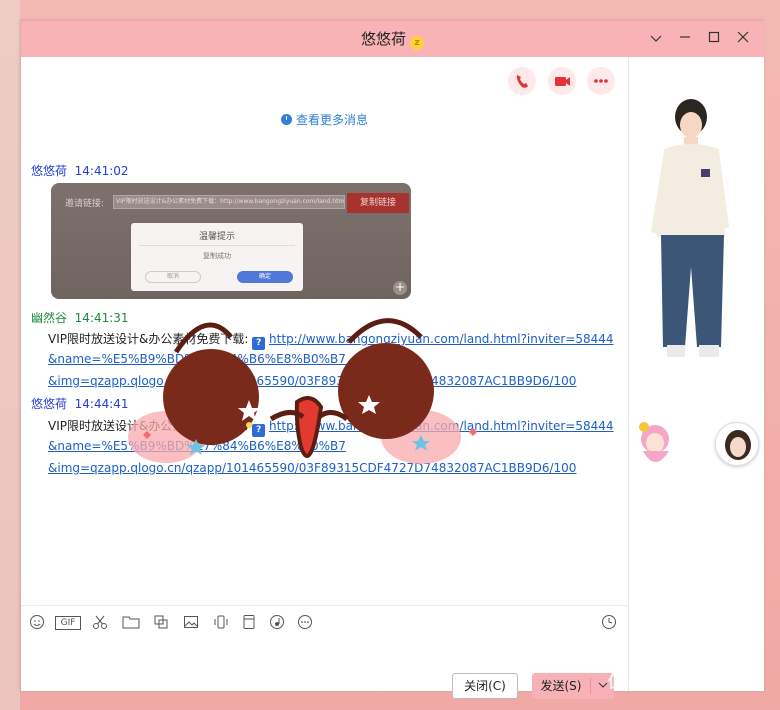 The width and height of the screenshot is (780, 710). What do you see at coordinates (80, 403) in the screenshot?
I see `message-header: 悠悠荷 14:44:41` at bounding box center [80, 403].